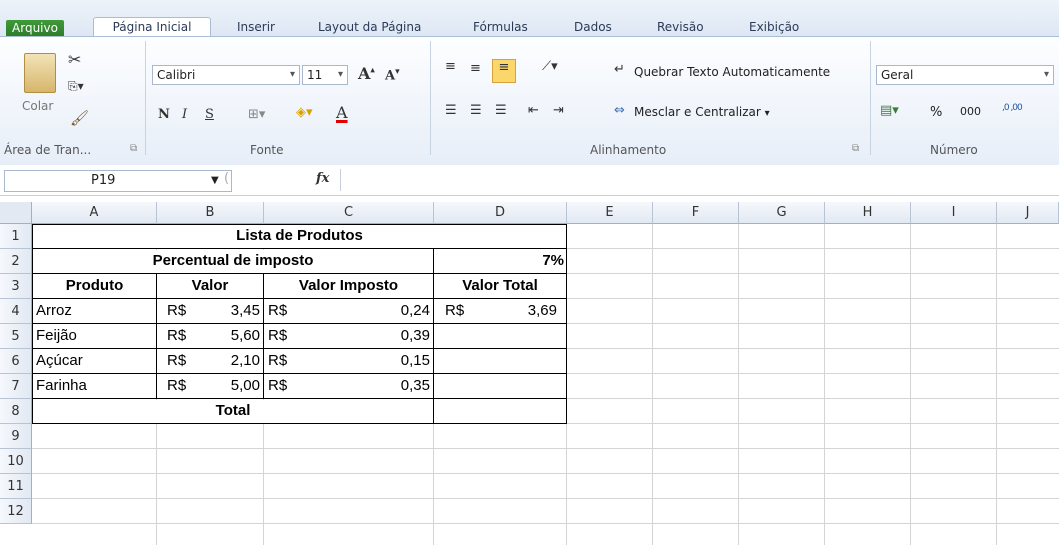  Describe the element at coordinates (680, 27) in the screenshot. I see `tab-revisao: Revisão` at that location.